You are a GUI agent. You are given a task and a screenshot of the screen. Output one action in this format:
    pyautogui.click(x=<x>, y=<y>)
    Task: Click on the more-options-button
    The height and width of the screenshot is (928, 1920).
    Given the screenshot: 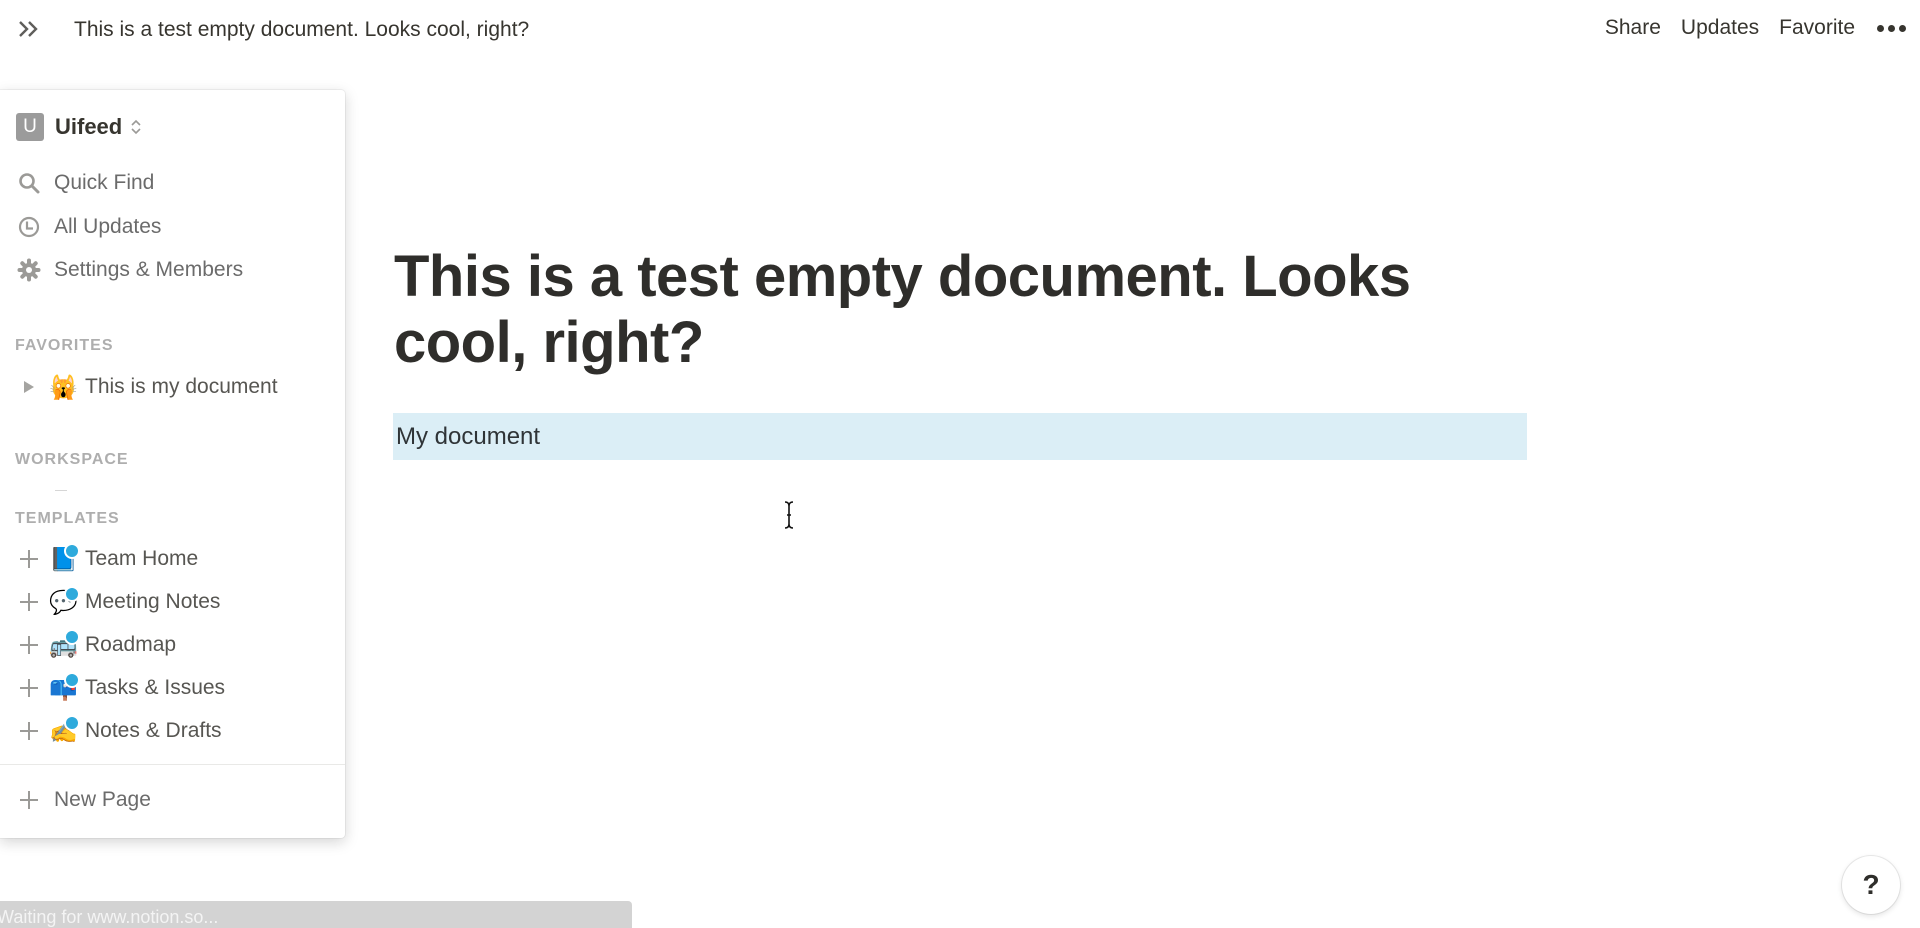 What is the action you would take?
    pyautogui.click(x=1890, y=28)
    